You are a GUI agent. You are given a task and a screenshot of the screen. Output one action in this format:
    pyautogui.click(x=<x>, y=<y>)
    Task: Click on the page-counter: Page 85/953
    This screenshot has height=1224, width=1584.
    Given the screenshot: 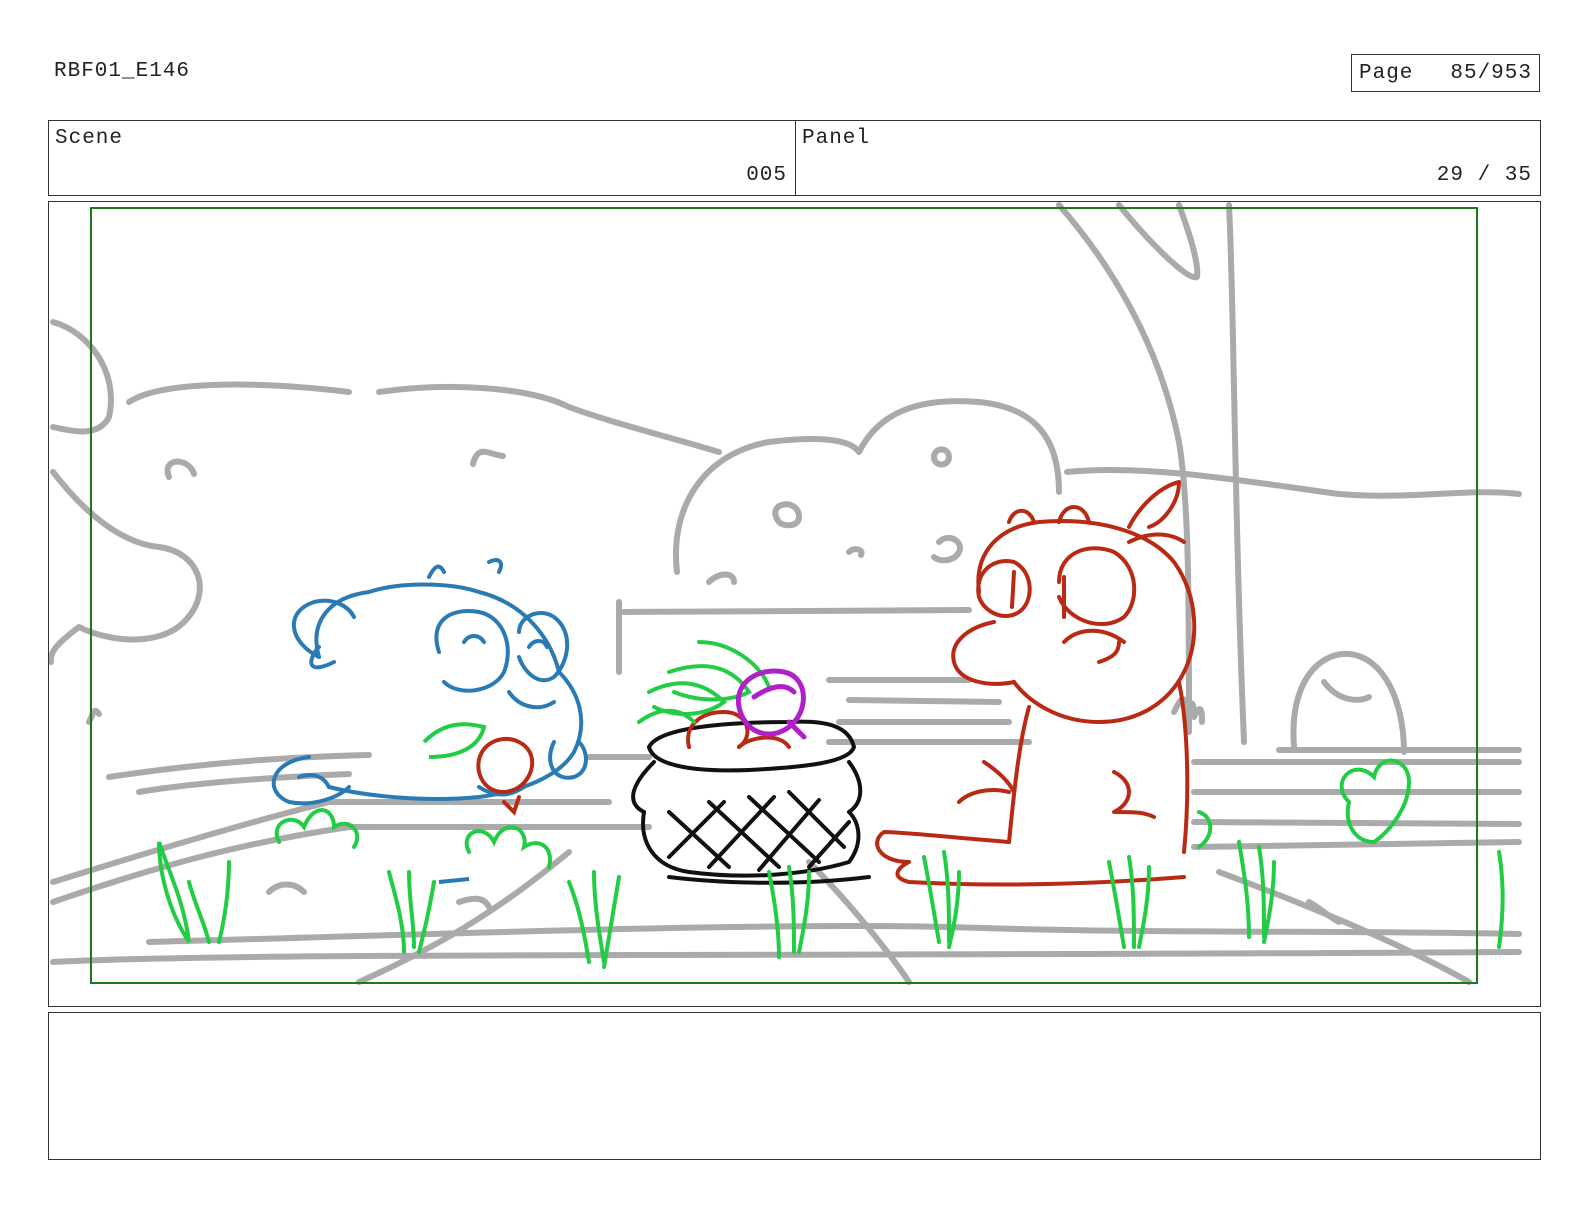 What is the action you would take?
    pyautogui.click(x=1445, y=73)
    